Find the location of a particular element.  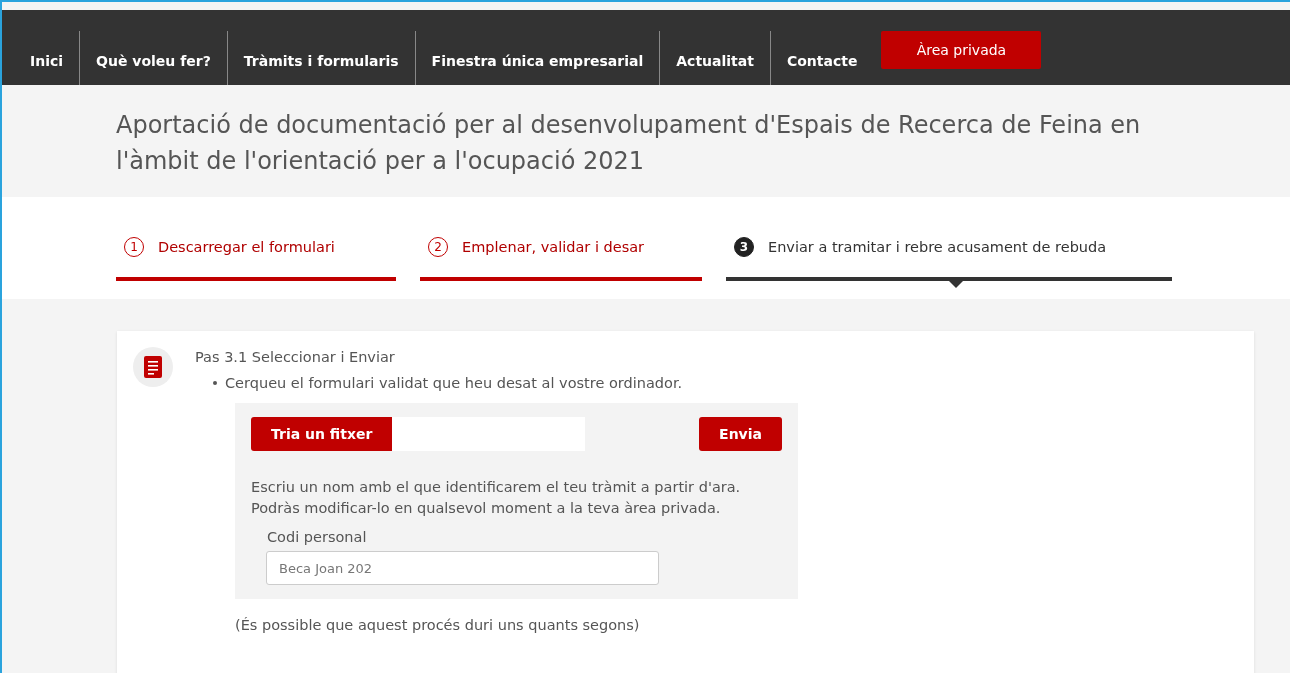

step-tab: 3 Enviar a tramitar i rebre acusament de rebuda is located at coordinates (949, 255).